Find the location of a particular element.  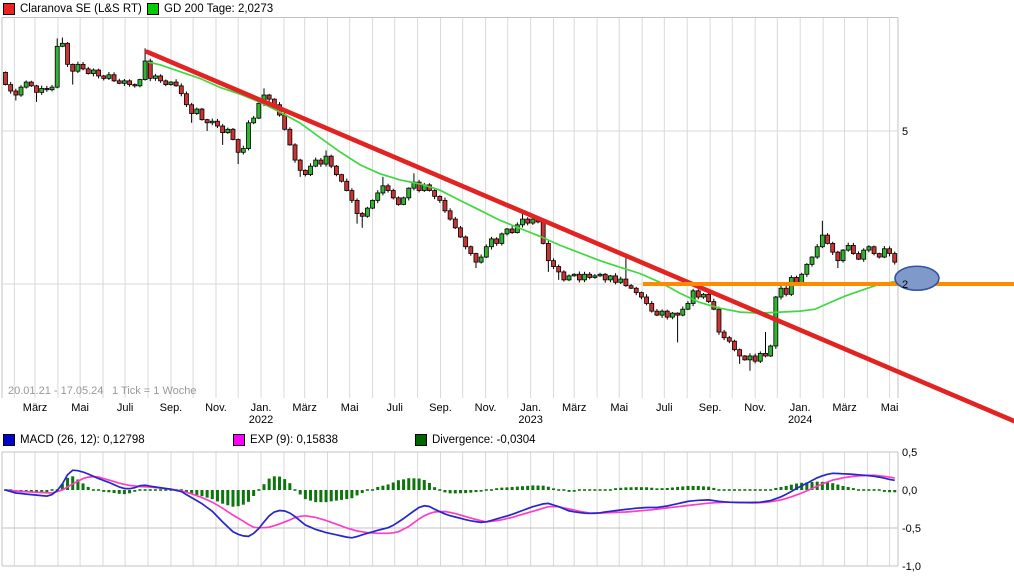

date-axis-year: 2024 is located at coordinates (800, 420).